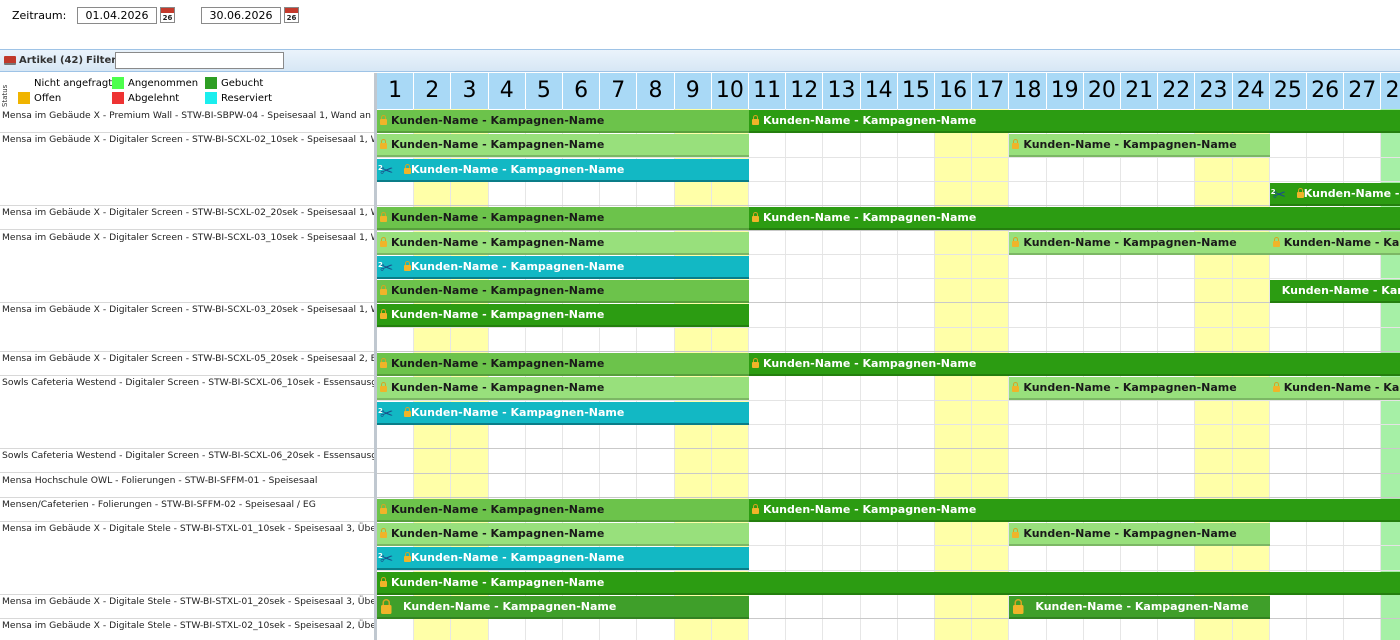 The width and height of the screenshot is (1400, 640). What do you see at coordinates (916, 91) in the screenshot?
I see `day-header-cell: 15` at bounding box center [916, 91].